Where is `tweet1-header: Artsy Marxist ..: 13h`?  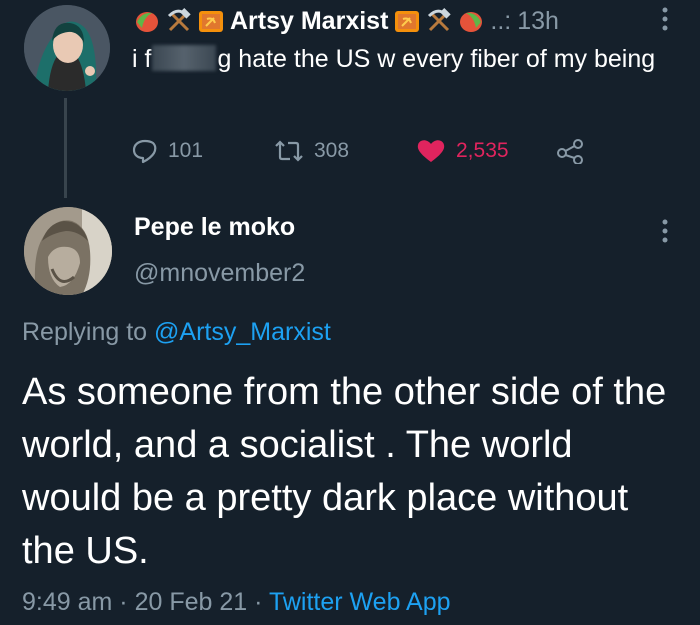
tweet1-header: Artsy Marxist ..: 13h is located at coordinates (346, 21).